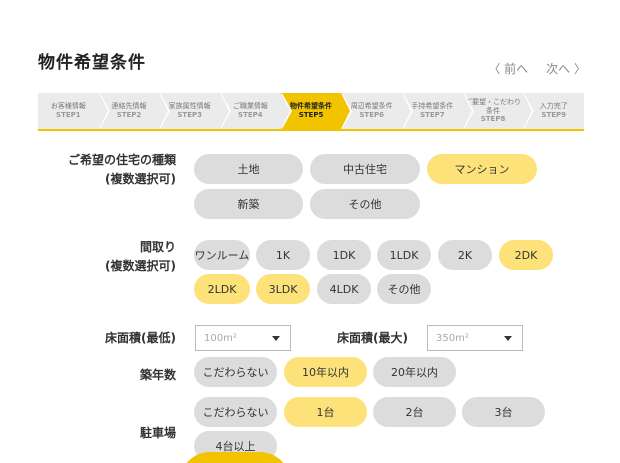 The height and width of the screenshot is (463, 620). Describe the element at coordinates (243, 338) in the screenshot. I see `floor-area-min-select: 100m²` at that location.